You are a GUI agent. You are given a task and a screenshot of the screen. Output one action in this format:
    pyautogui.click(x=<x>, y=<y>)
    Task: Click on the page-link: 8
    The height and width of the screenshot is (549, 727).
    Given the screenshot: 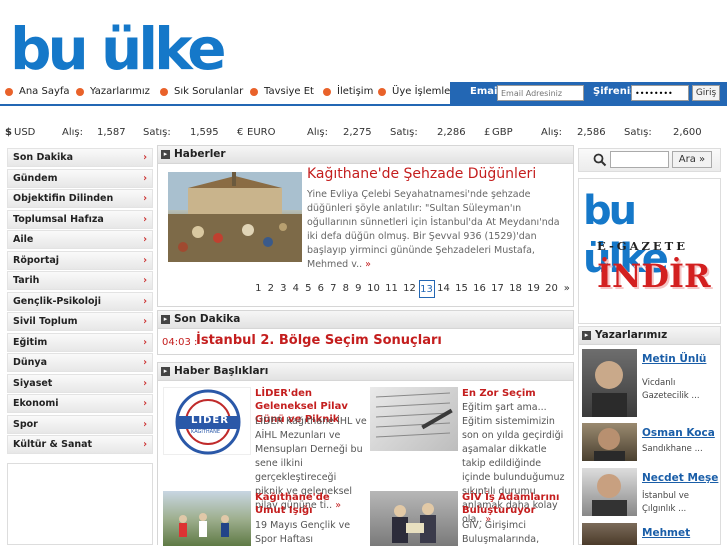 What is the action you would take?
    pyautogui.click(x=346, y=289)
    